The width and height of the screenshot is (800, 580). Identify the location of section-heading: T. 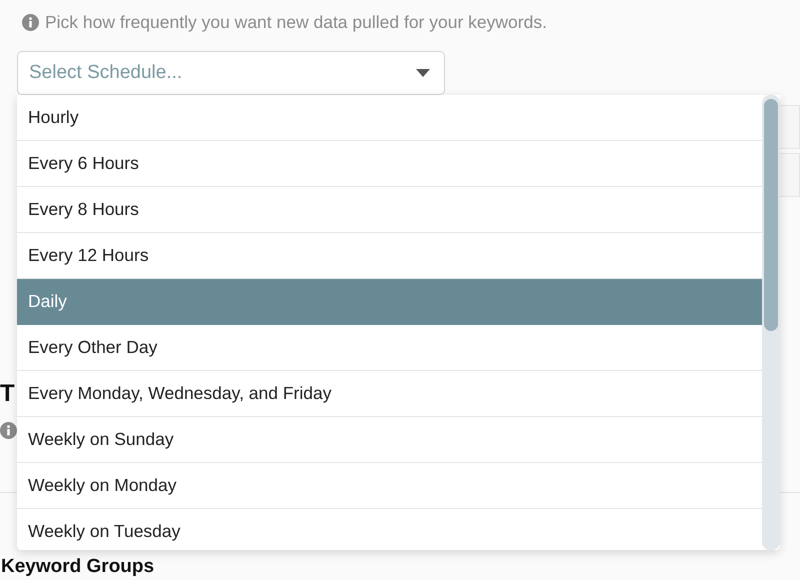
(8, 394).